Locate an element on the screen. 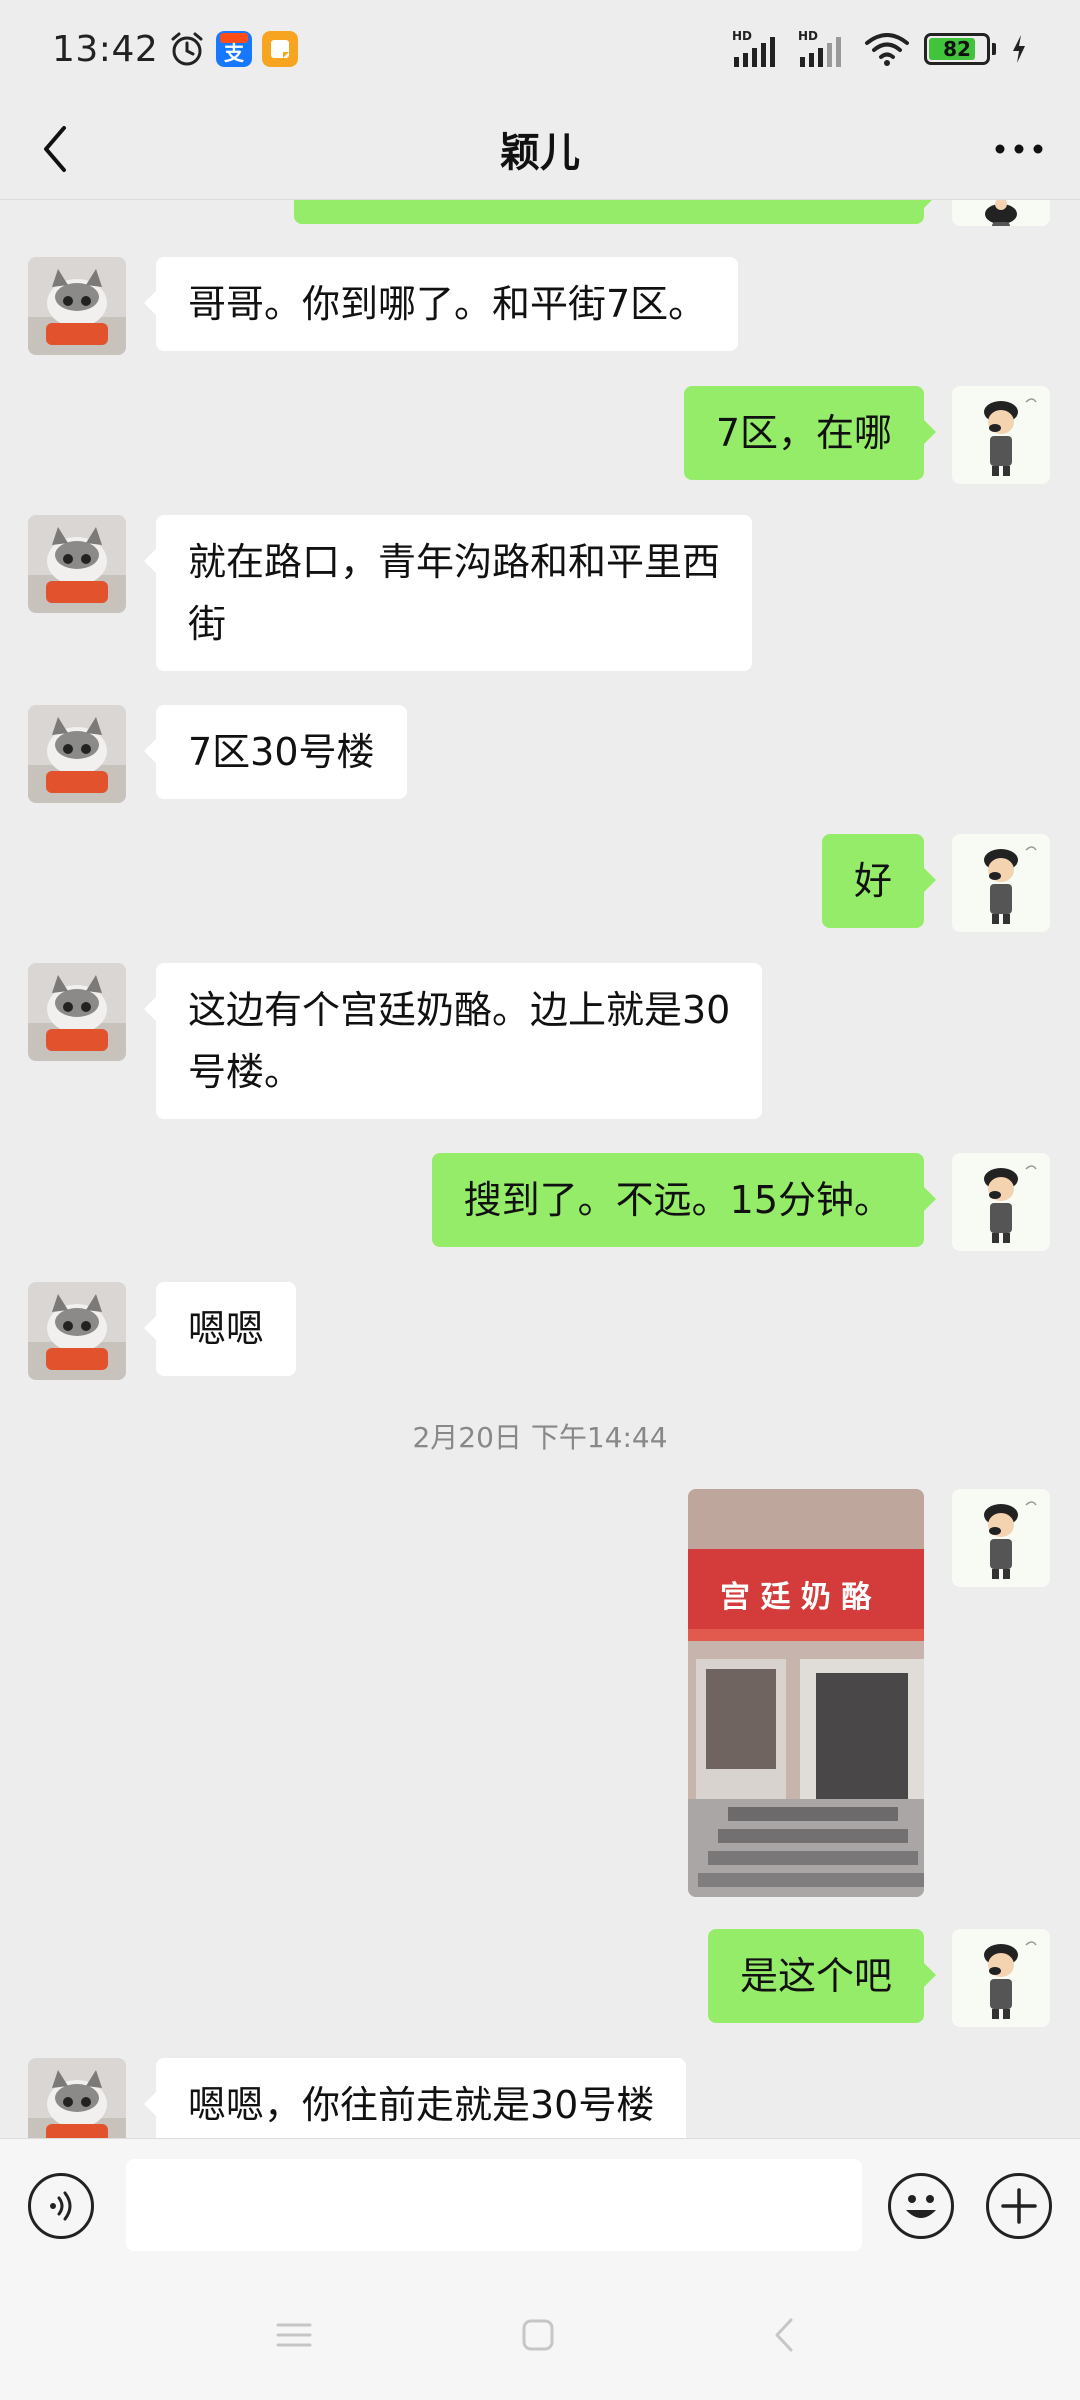 This screenshot has width=1080, height=2400. home-button is located at coordinates (538, 2335).